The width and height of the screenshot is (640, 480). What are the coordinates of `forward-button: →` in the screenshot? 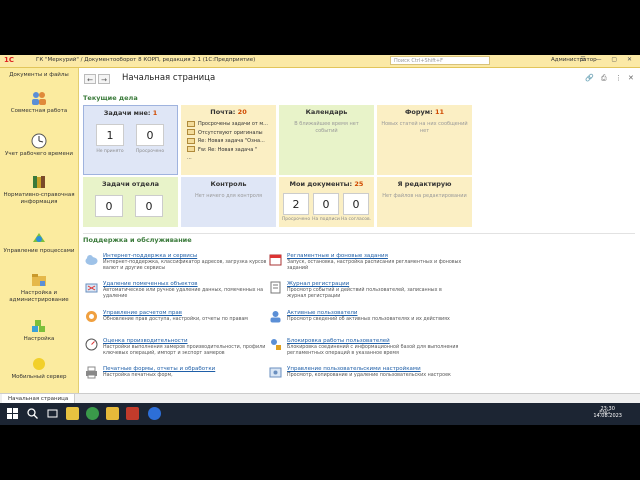 It's located at (104, 79).